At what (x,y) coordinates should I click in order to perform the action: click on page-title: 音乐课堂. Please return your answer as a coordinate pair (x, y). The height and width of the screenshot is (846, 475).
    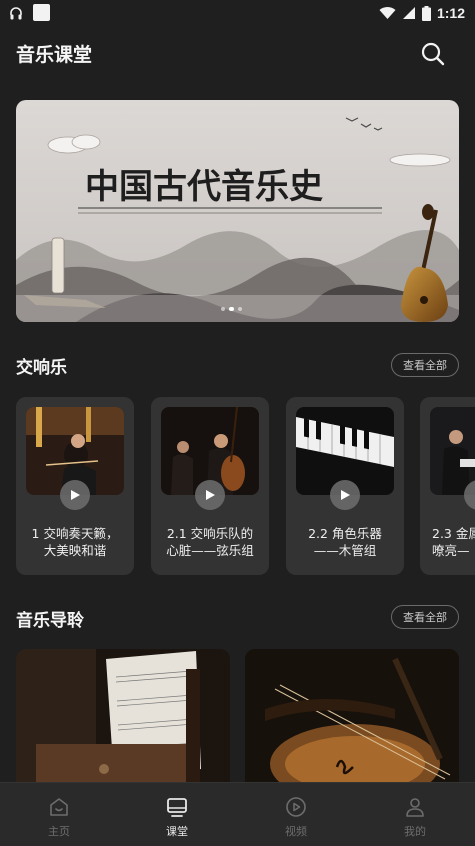
    Looking at the image, I should click on (54, 55).